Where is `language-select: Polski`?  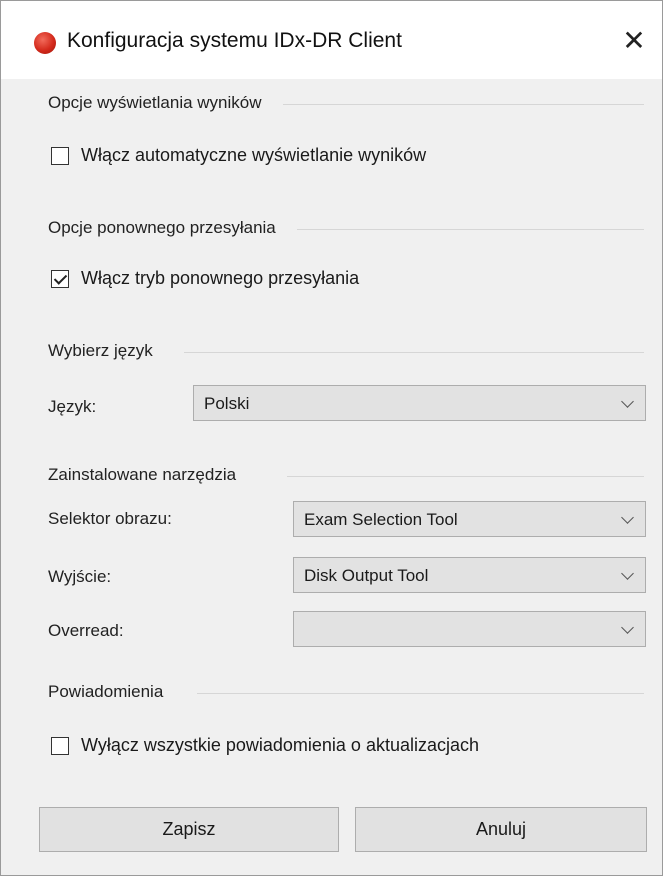
language-select: Polski is located at coordinates (419, 403).